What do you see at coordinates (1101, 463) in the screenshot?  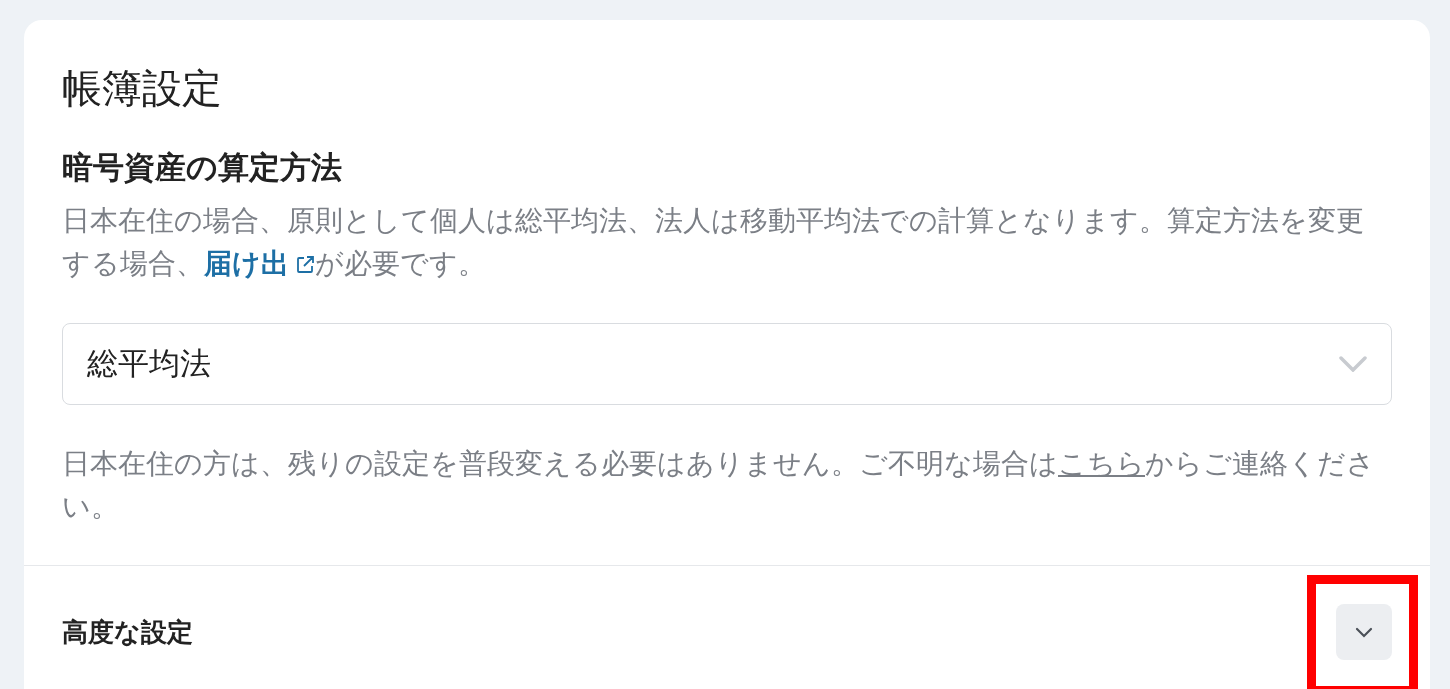 I see `contact-link: こちら` at bounding box center [1101, 463].